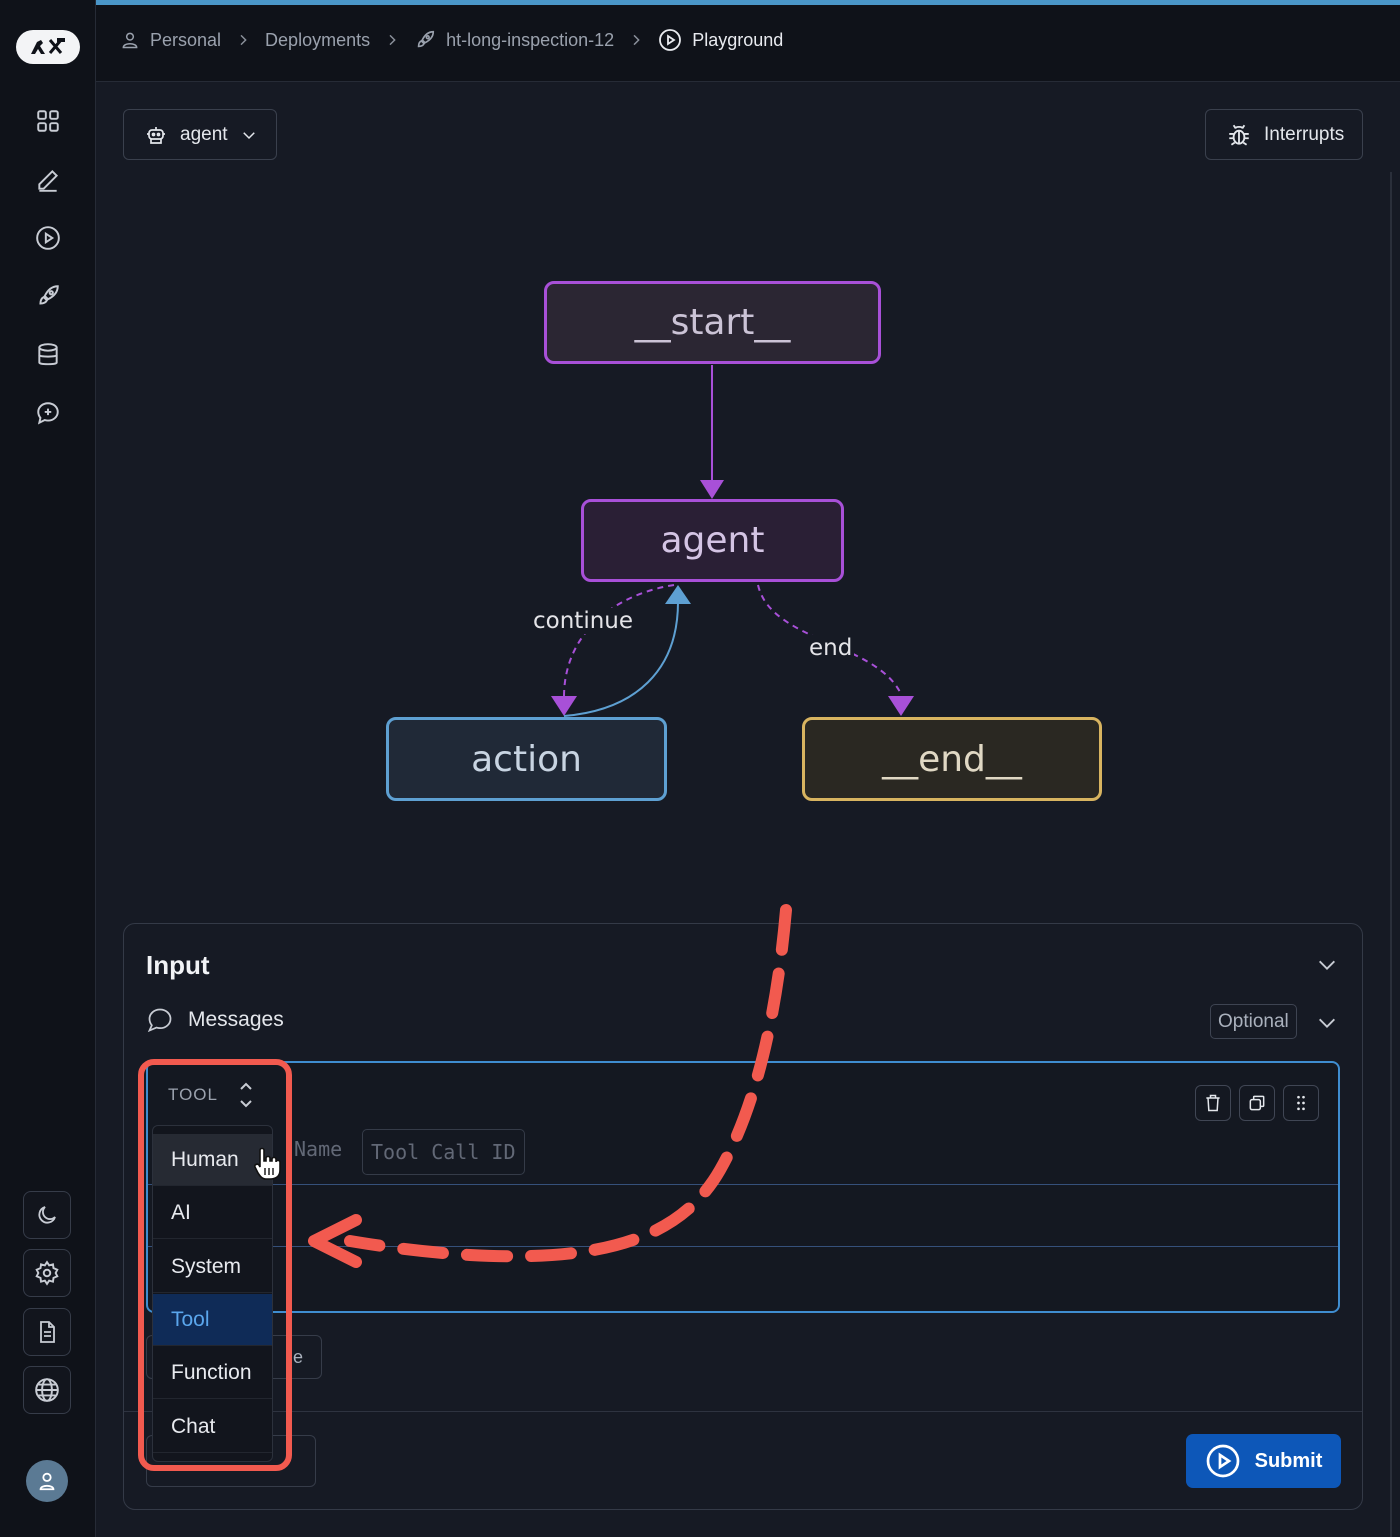 This screenshot has height=1537, width=1400. Describe the element at coordinates (178, 965) in the screenshot. I see `input-title: Input` at that location.